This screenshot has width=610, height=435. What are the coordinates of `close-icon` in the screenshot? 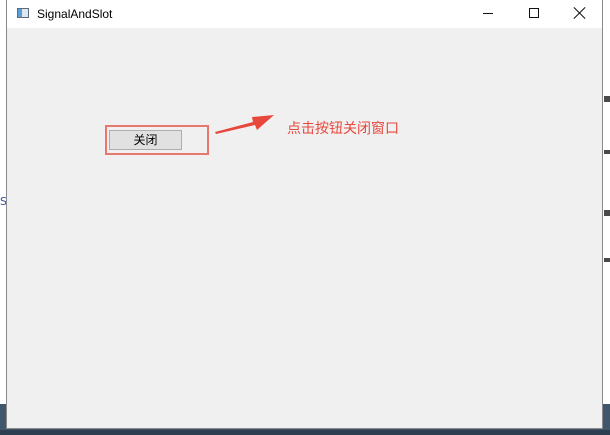 It's located at (580, 13).